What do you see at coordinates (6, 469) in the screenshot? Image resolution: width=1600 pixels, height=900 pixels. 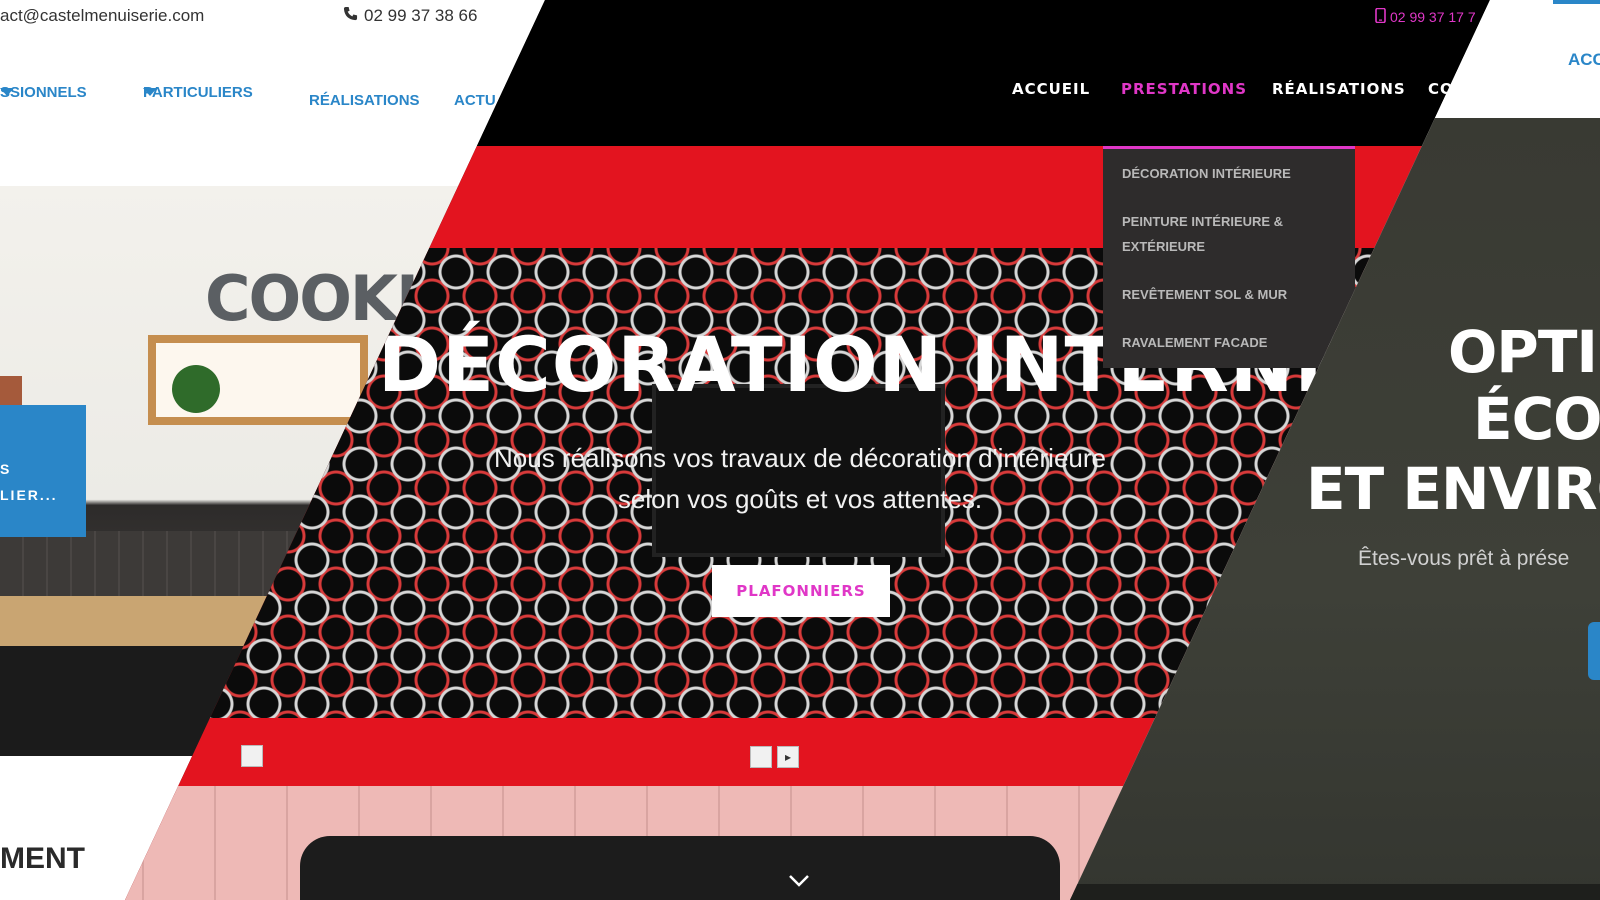 I see `promo-card-line1: S` at bounding box center [6, 469].